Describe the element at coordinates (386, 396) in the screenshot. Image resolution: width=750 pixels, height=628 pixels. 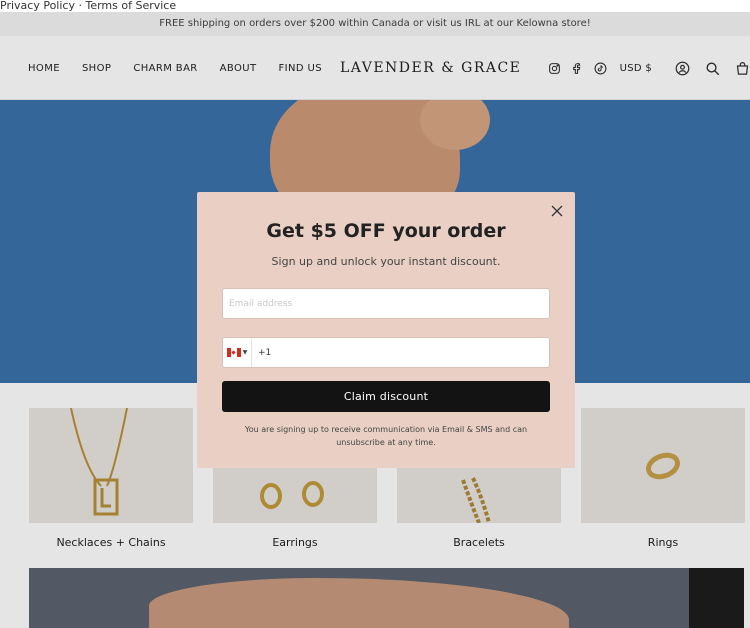
I see `claim-discount-button: Claim discount` at that location.